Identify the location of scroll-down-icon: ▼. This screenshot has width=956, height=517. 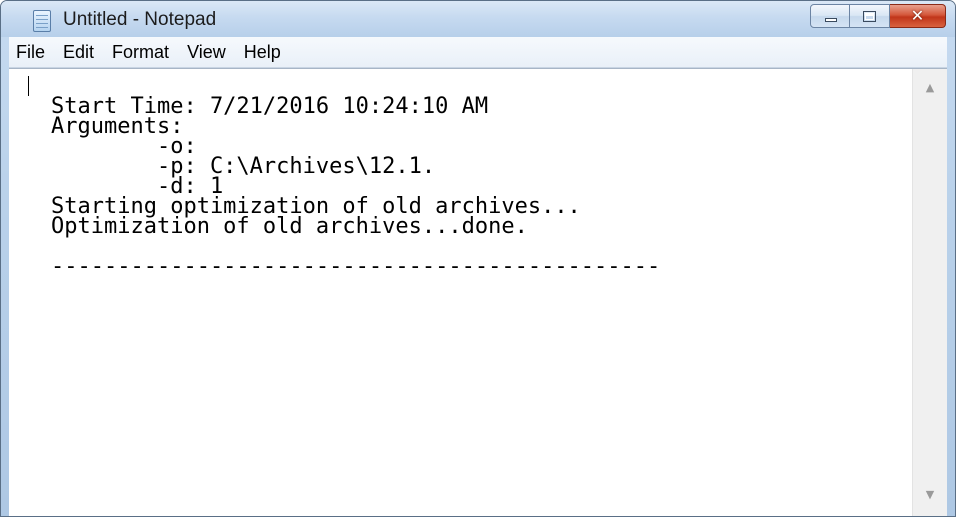
(930, 495).